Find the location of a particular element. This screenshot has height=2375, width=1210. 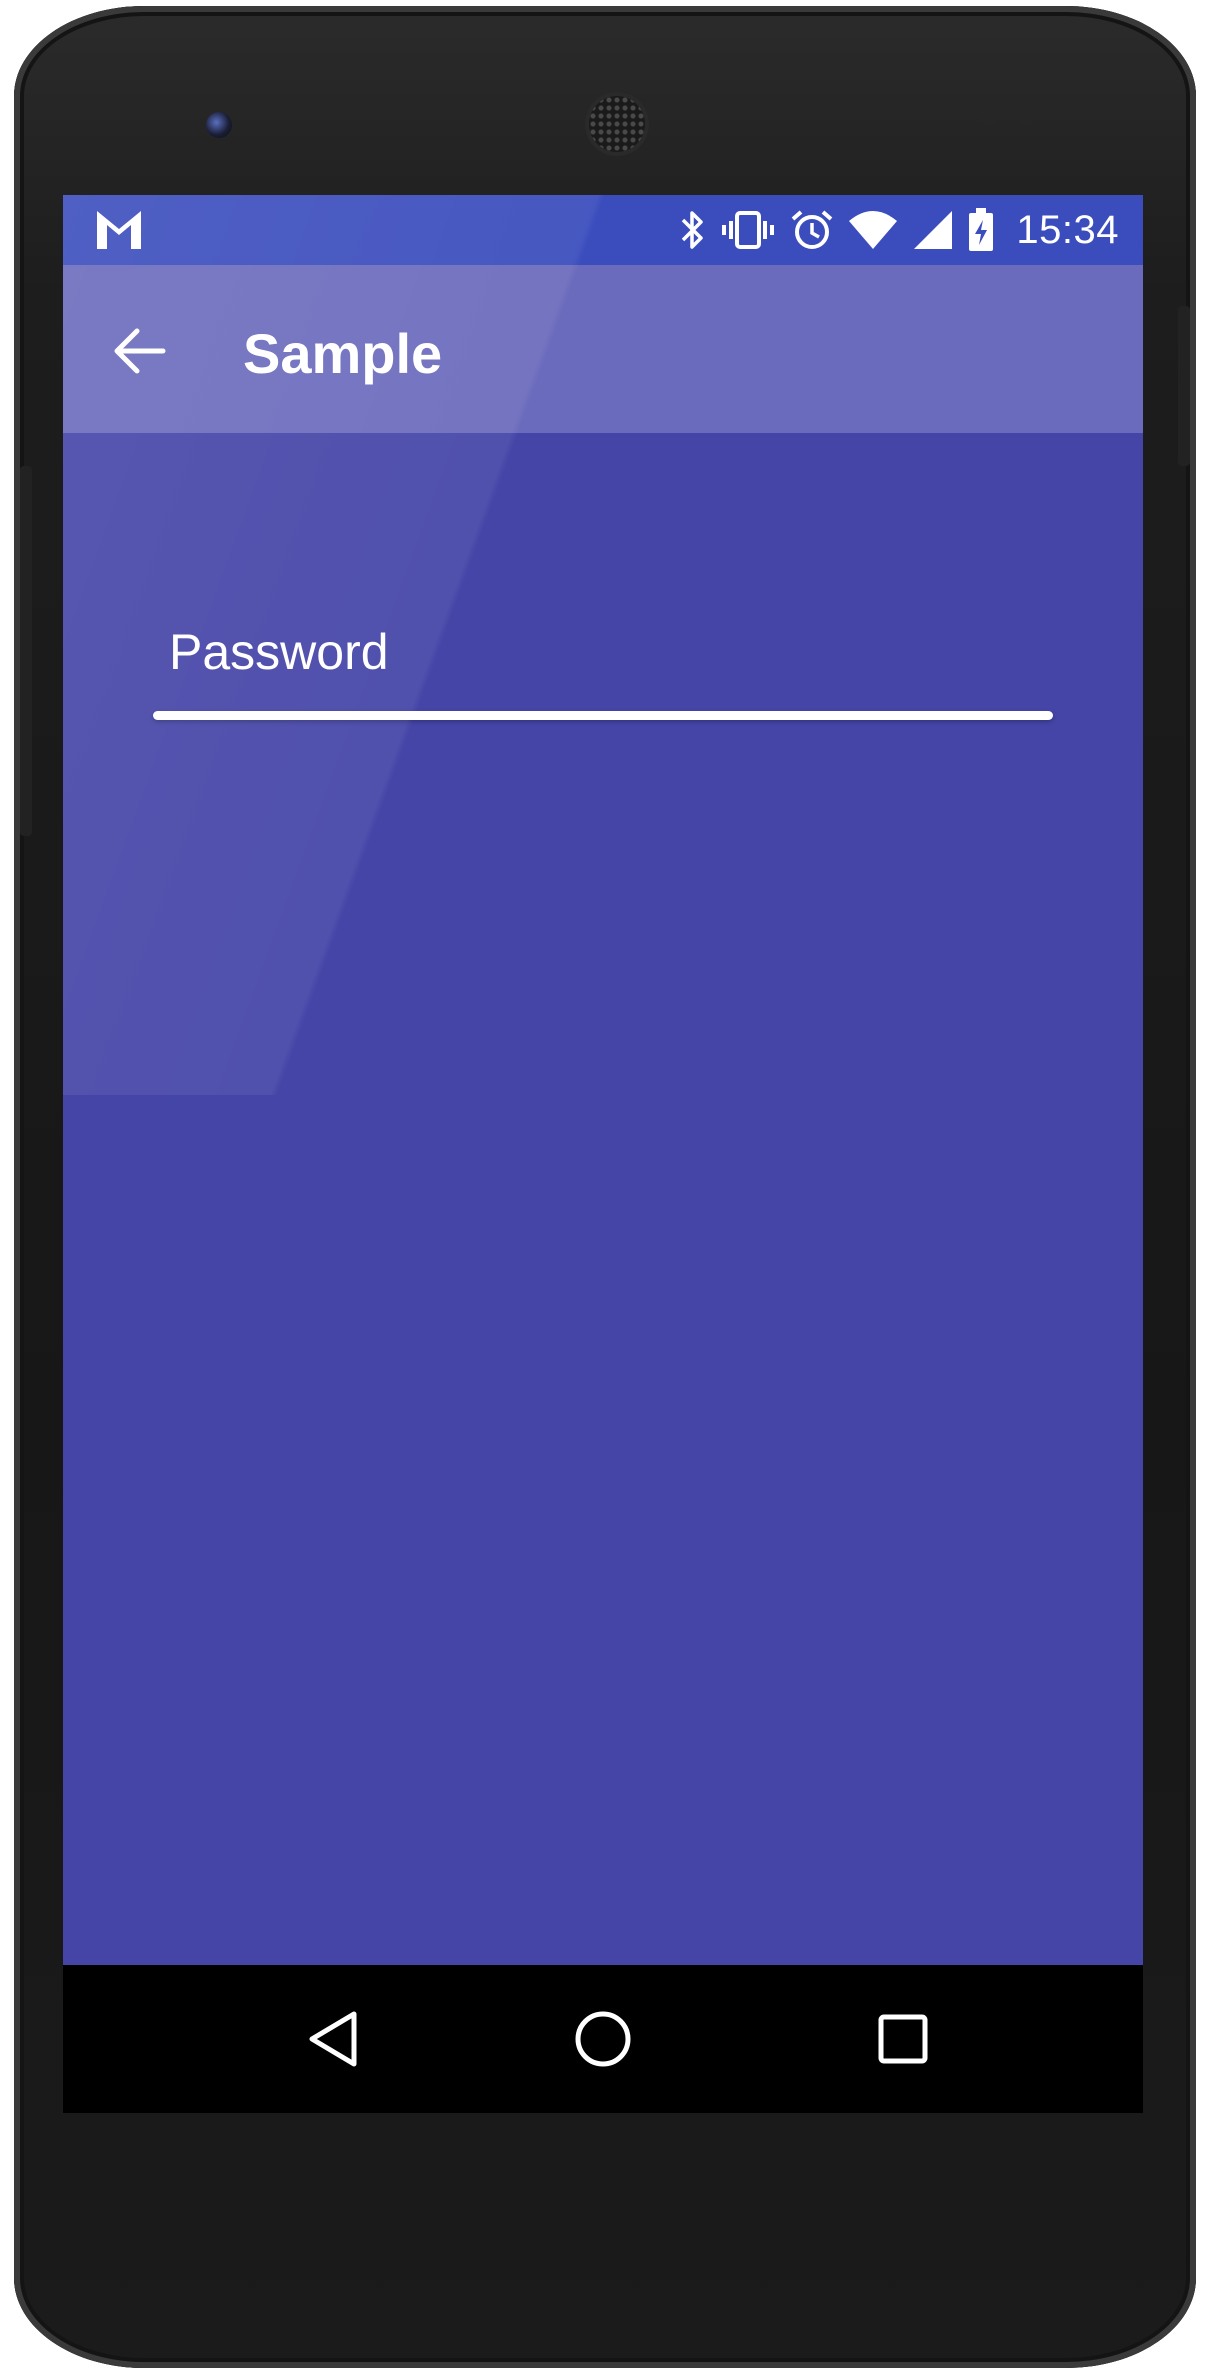

wifi-icon is located at coordinates (873, 230).